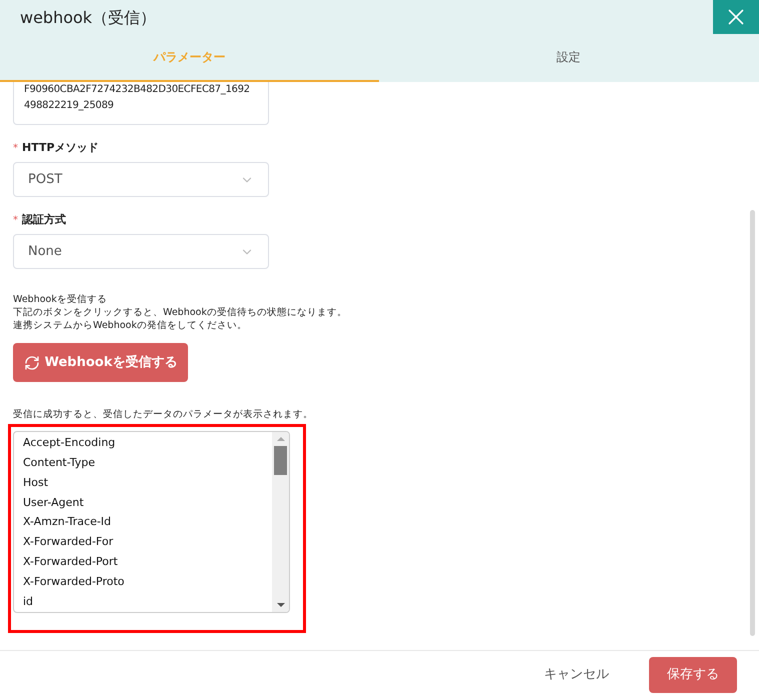 The width and height of the screenshot is (759, 698). What do you see at coordinates (147, 502) in the screenshot?
I see `list-item: User-Agent` at bounding box center [147, 502].